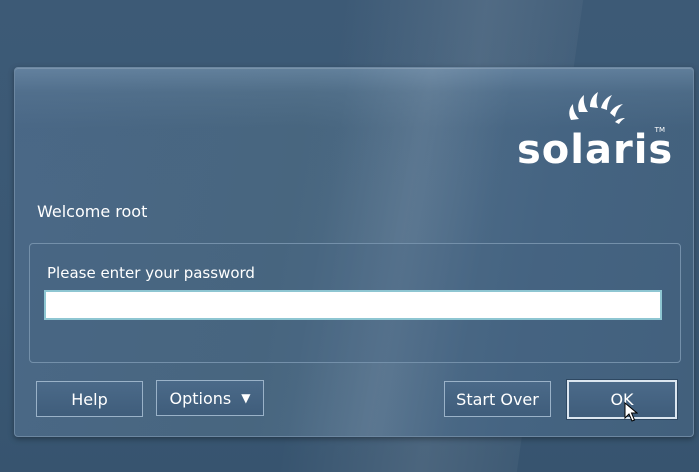 The height and width of the screenshot is (472, 699). I want to click on sun-rays-icon, so click(597, 108).